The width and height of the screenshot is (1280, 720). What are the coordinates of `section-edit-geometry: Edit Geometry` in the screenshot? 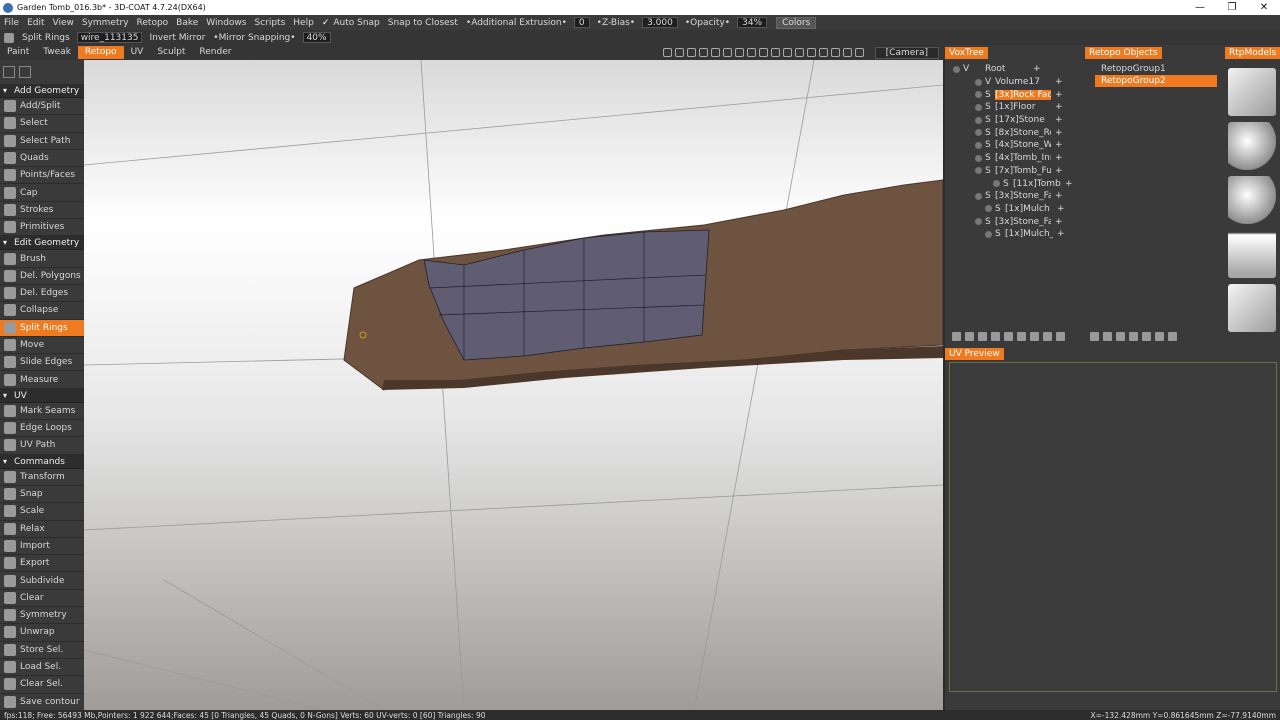 It's located at (42, 243).